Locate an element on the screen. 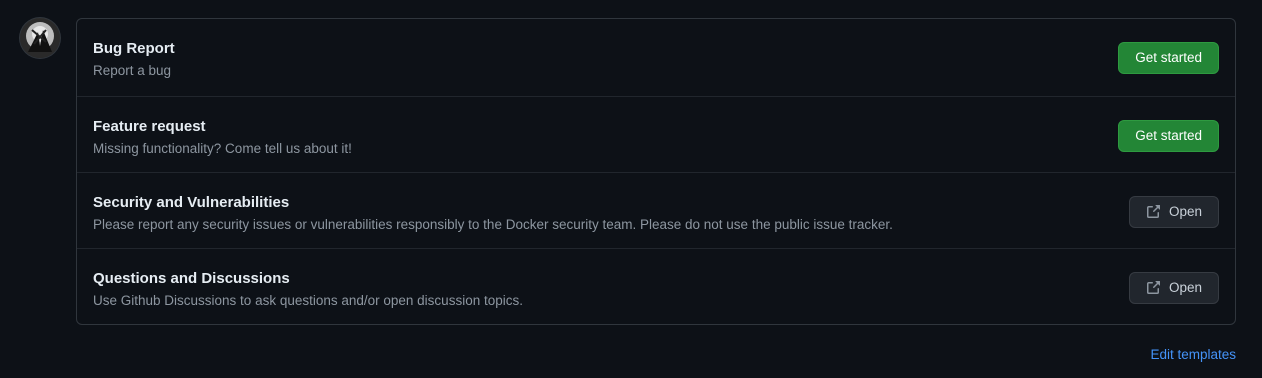  template-title: Questions and Discussions is located at coordinates (191, 278).